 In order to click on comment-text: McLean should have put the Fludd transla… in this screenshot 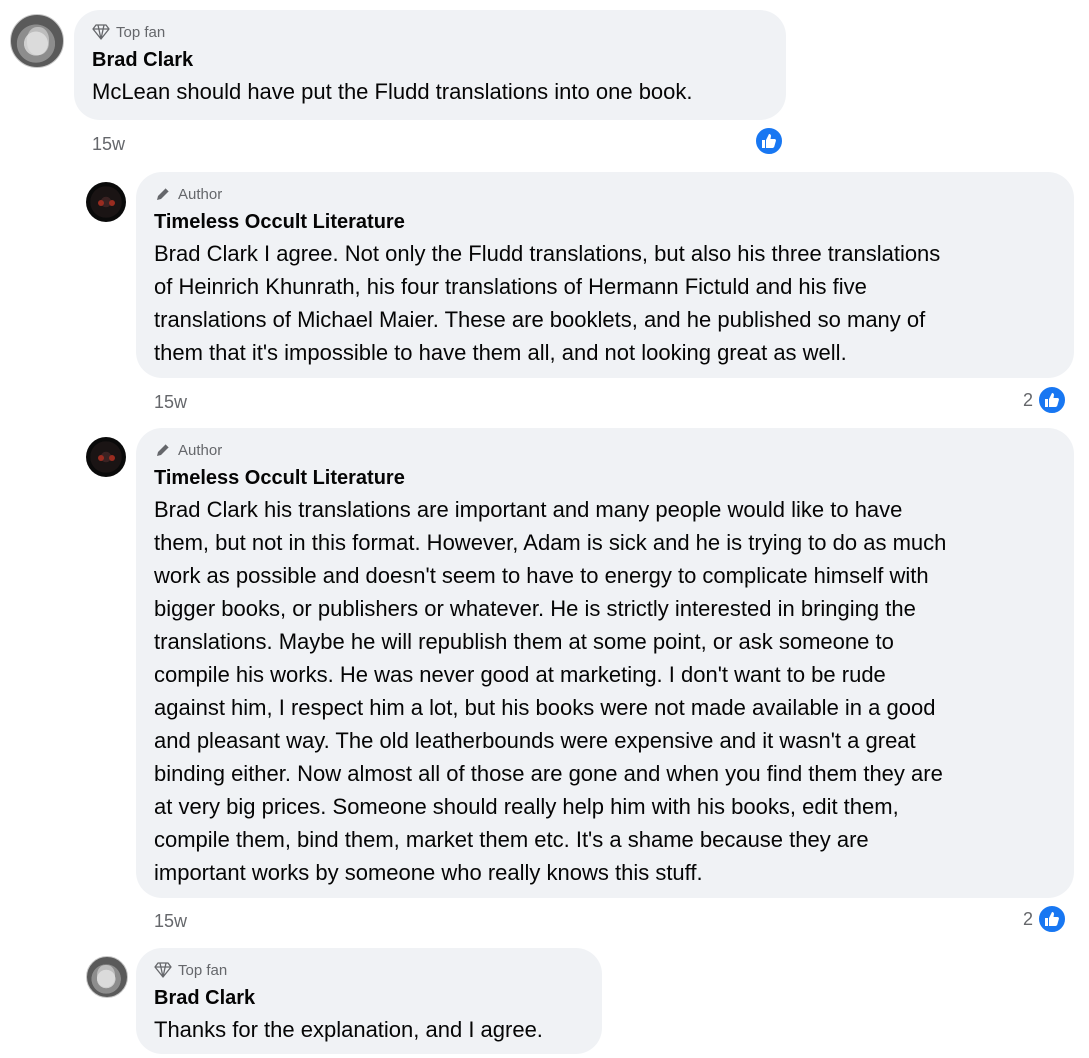, I will do `click(392, 91)`.